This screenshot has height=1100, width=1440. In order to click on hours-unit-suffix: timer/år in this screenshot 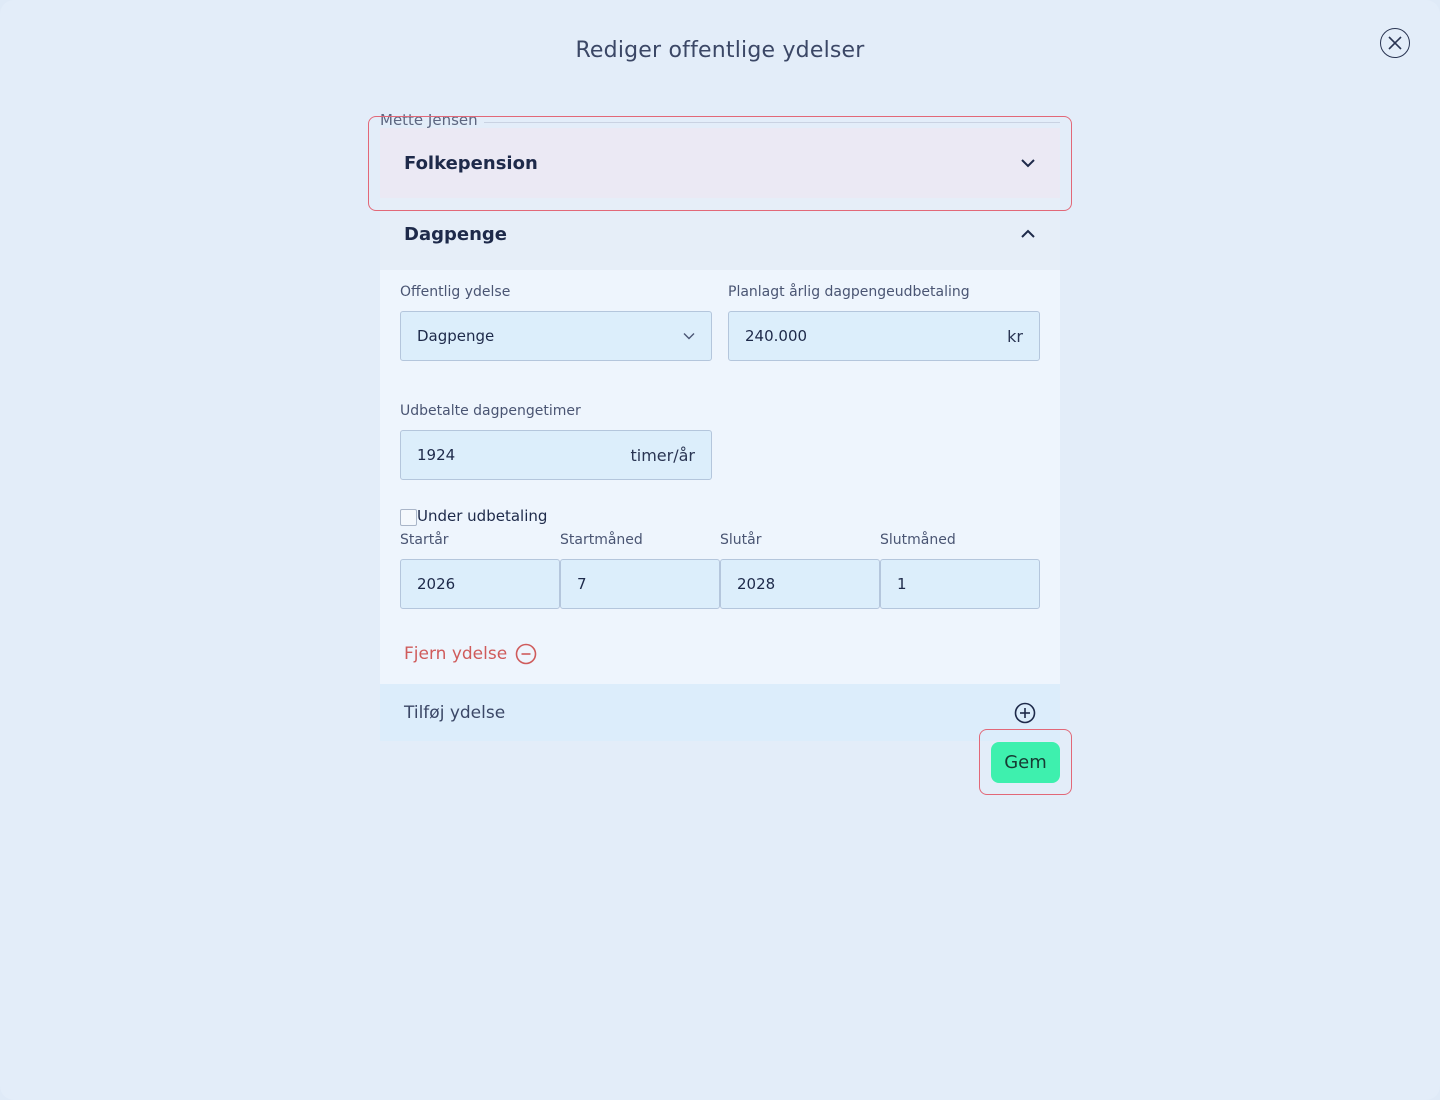, I will do `click(663, 455)`.